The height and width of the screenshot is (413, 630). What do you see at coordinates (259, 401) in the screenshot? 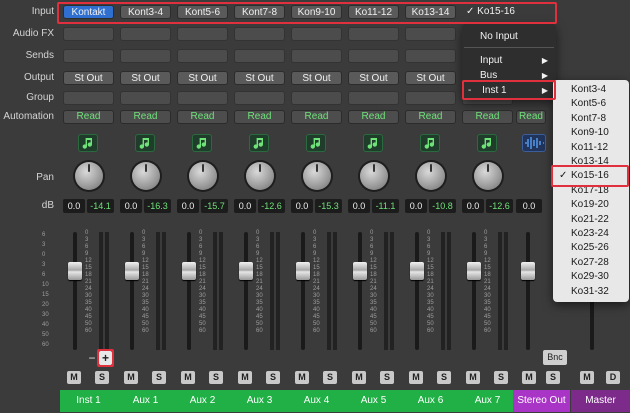
I see `channel-name: Aux 3` at bounding box center [259, 401].